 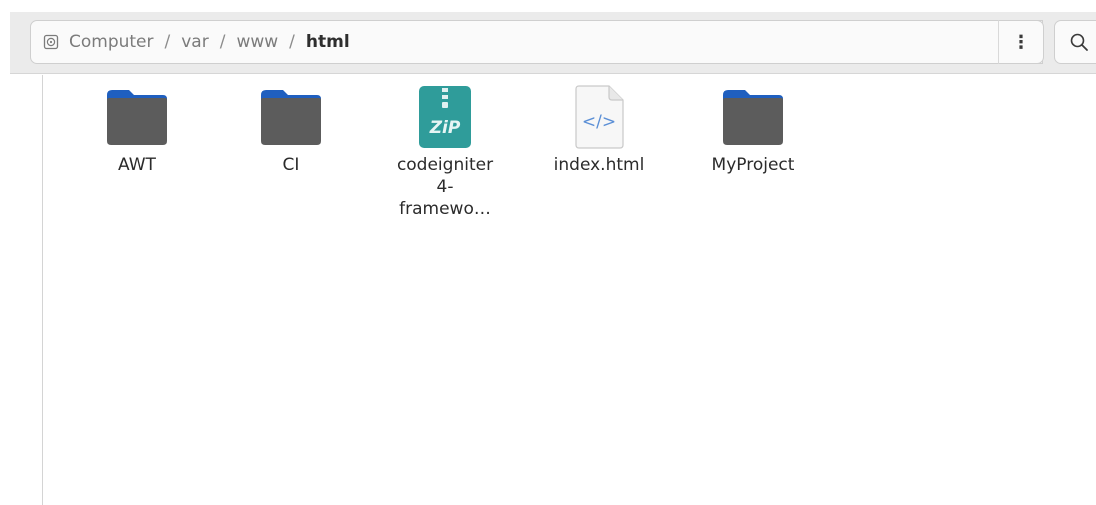 I want to click on sidebar-divider, so click(x=42, y=290).